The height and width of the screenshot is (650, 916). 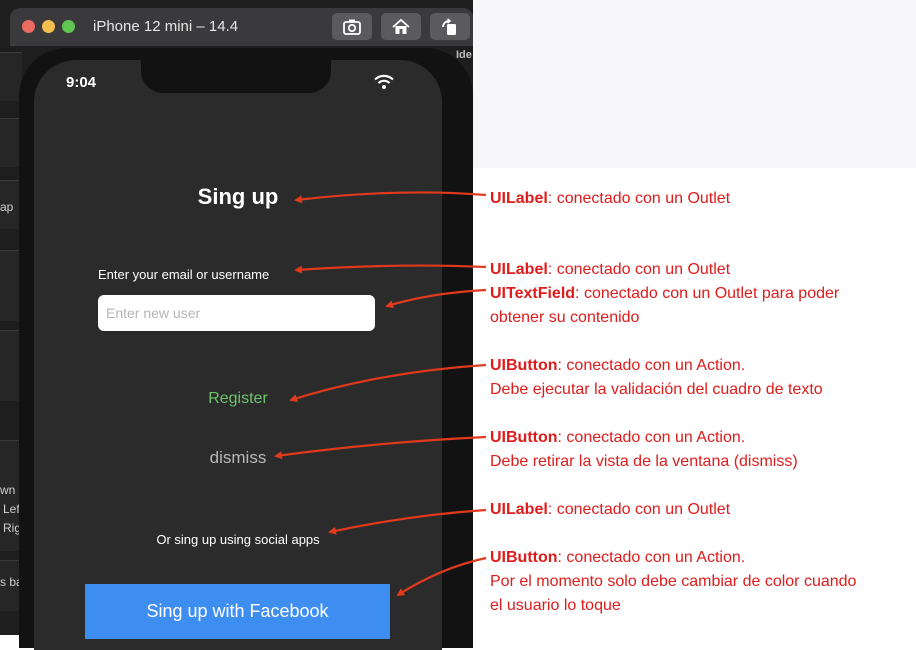 I want to click on xcode-text-fragment: wn, so click(x=8, y=490).